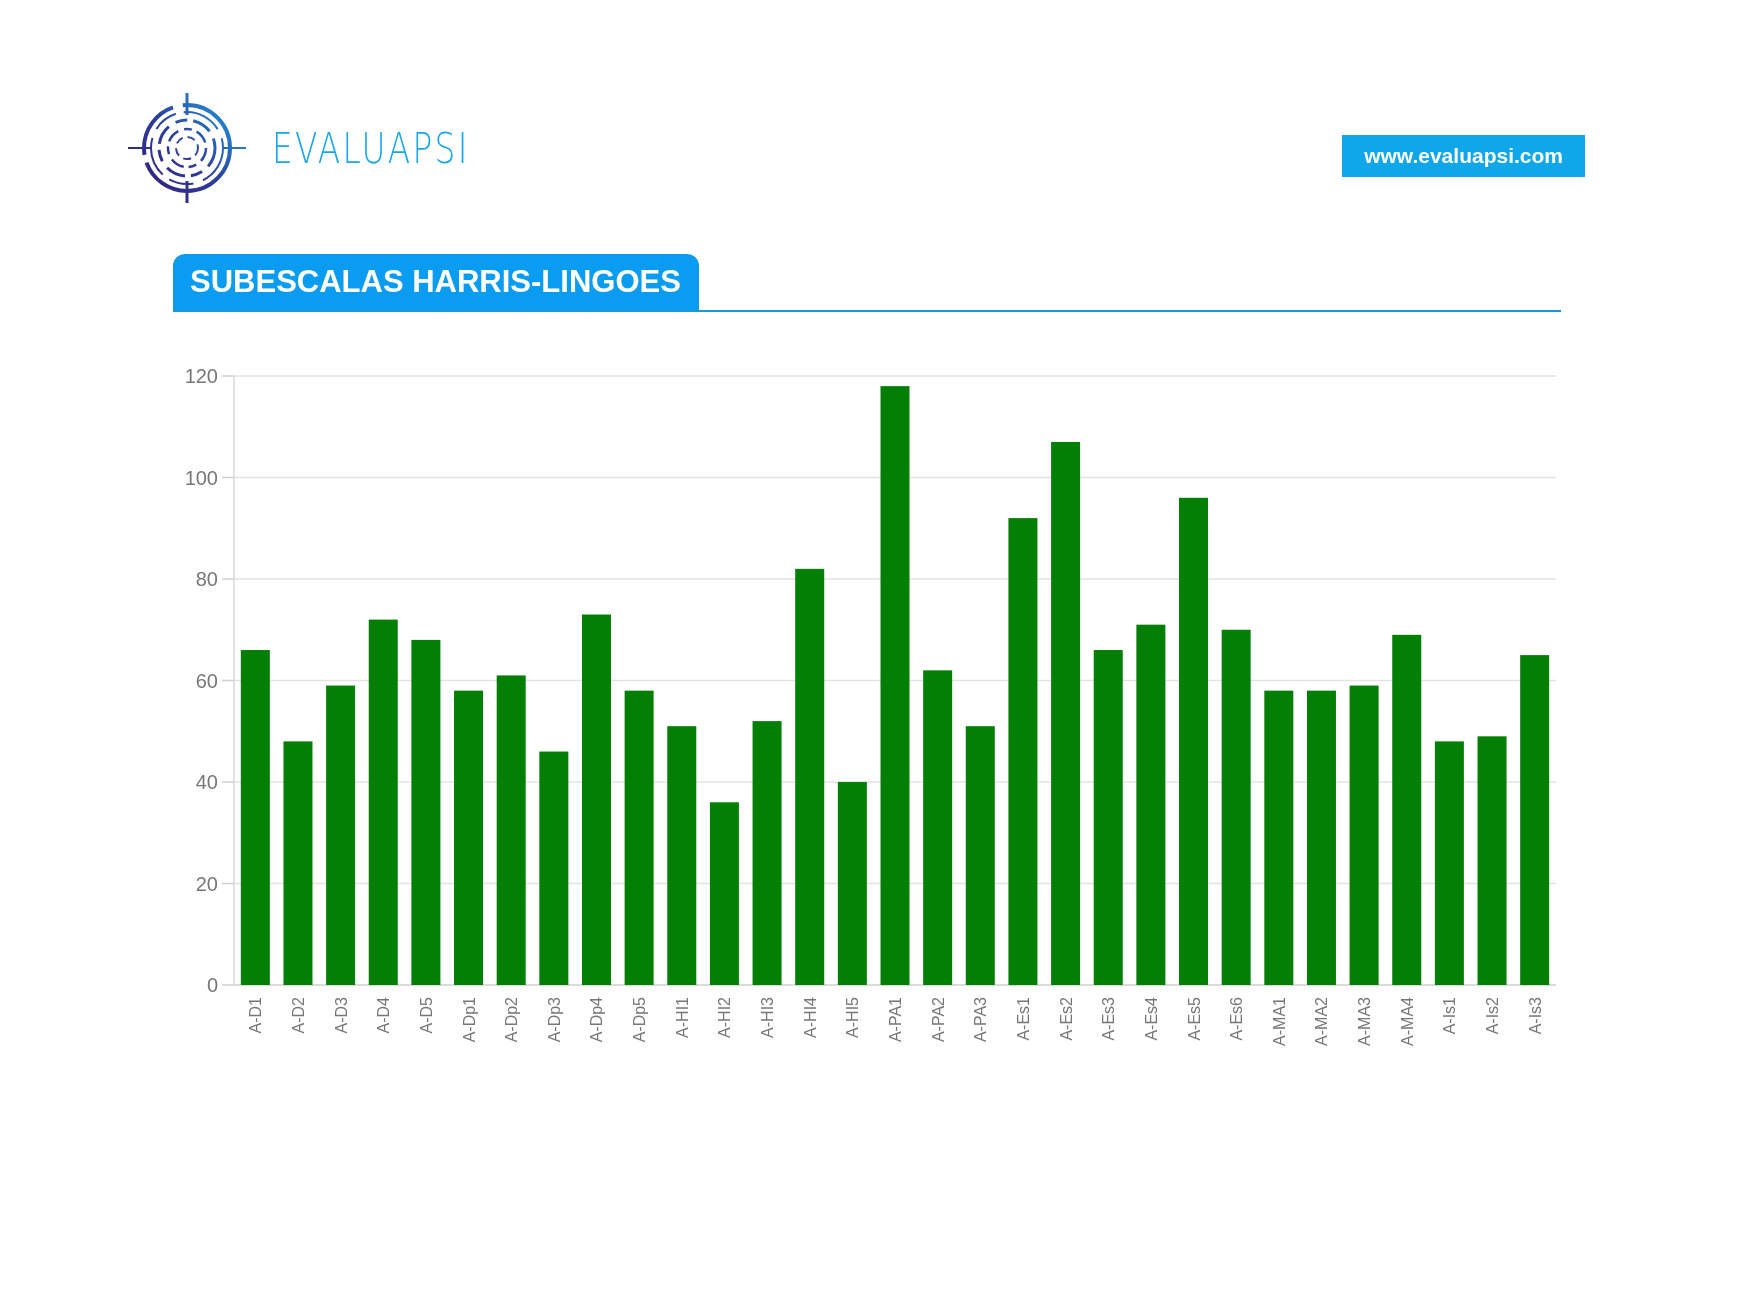  Describe the element at coordinates (853, 1017) in the screenshot. I see `x-tick-label: A-HI5` at that location.